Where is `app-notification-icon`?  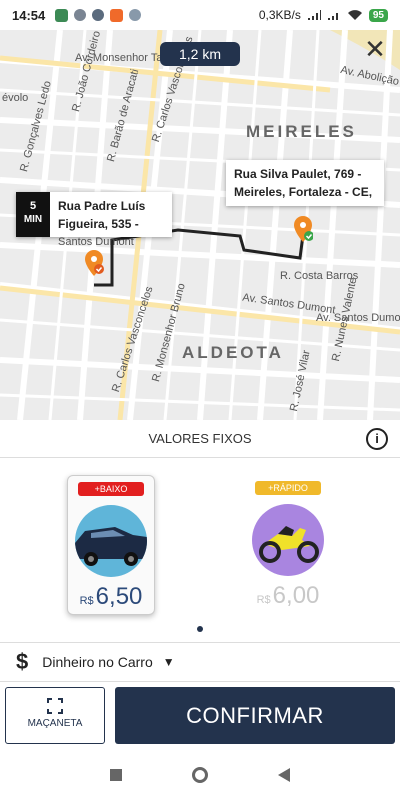
app-notification-icon is located at coordinates (80, 15).